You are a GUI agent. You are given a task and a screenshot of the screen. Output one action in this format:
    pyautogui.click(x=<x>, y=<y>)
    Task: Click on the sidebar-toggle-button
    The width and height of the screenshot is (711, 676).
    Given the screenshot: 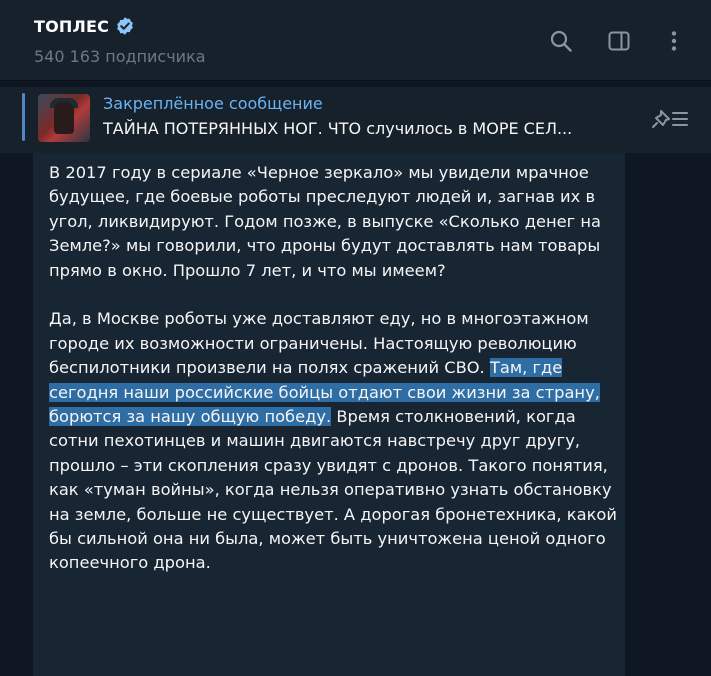 What is the action you would take?
    pyautogui.click(x=619, y=41)
    